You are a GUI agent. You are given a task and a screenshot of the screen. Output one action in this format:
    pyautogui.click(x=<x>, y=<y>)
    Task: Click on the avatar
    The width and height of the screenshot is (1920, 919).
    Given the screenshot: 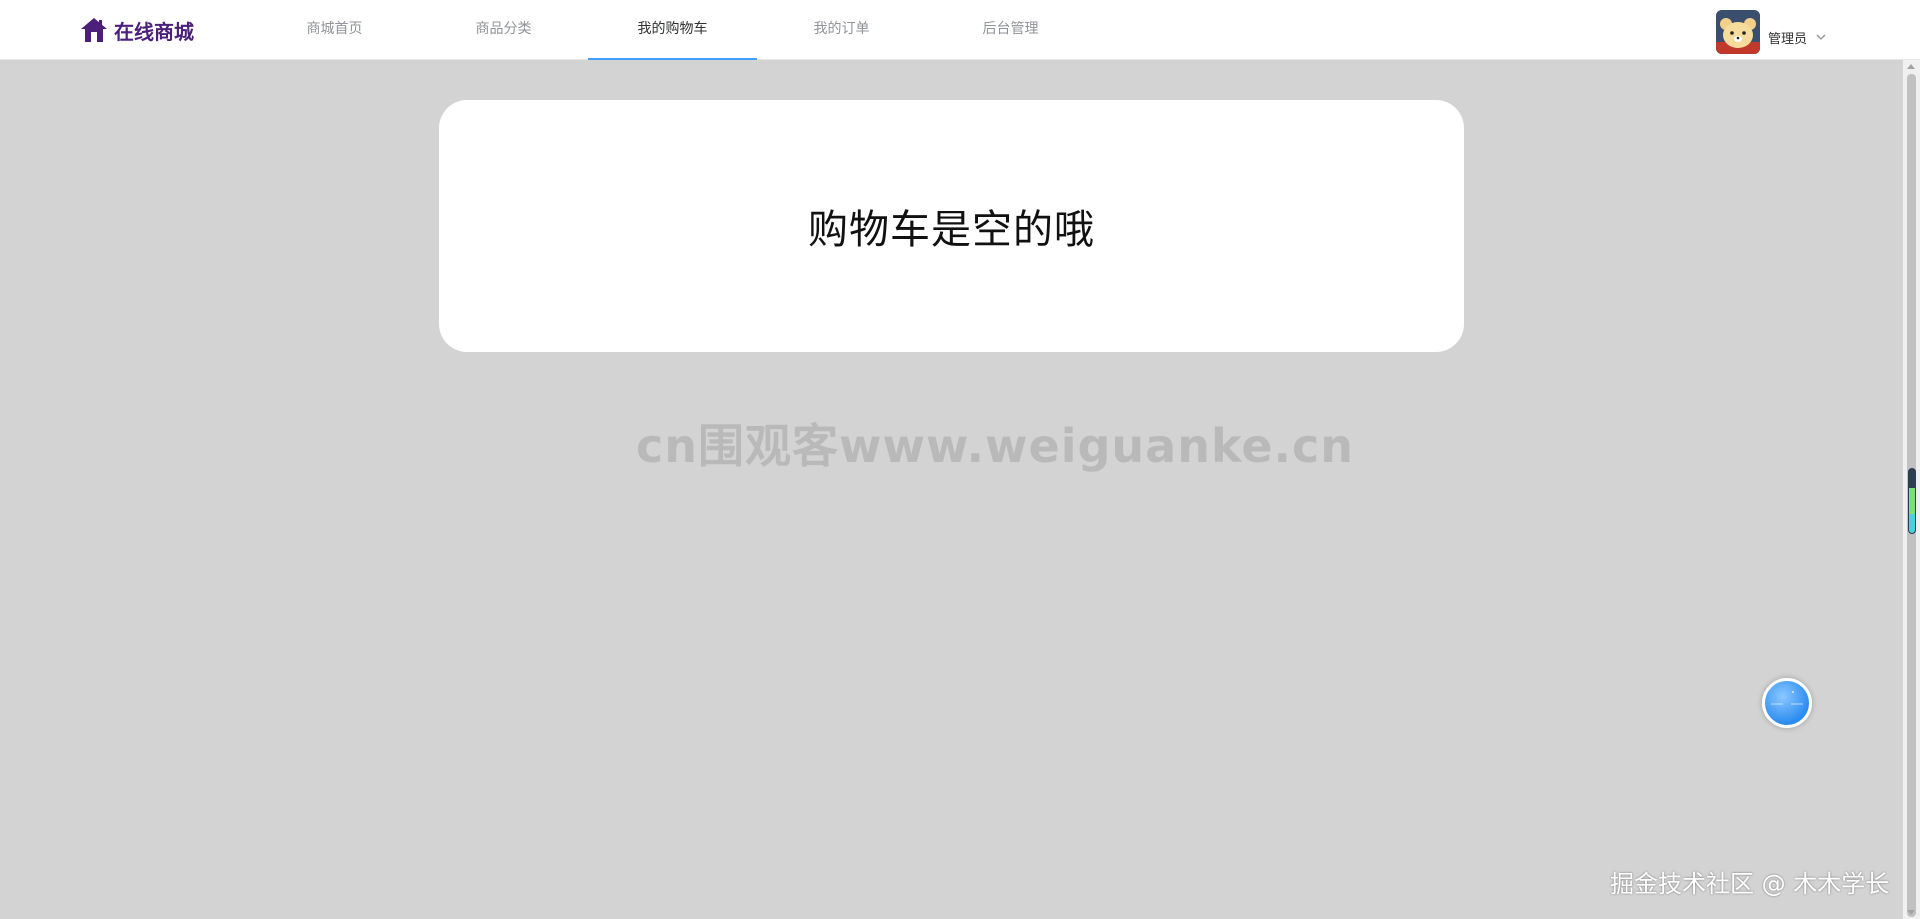 What is the action you would take?
    pyautogui.click(x=1738, y=32)
    